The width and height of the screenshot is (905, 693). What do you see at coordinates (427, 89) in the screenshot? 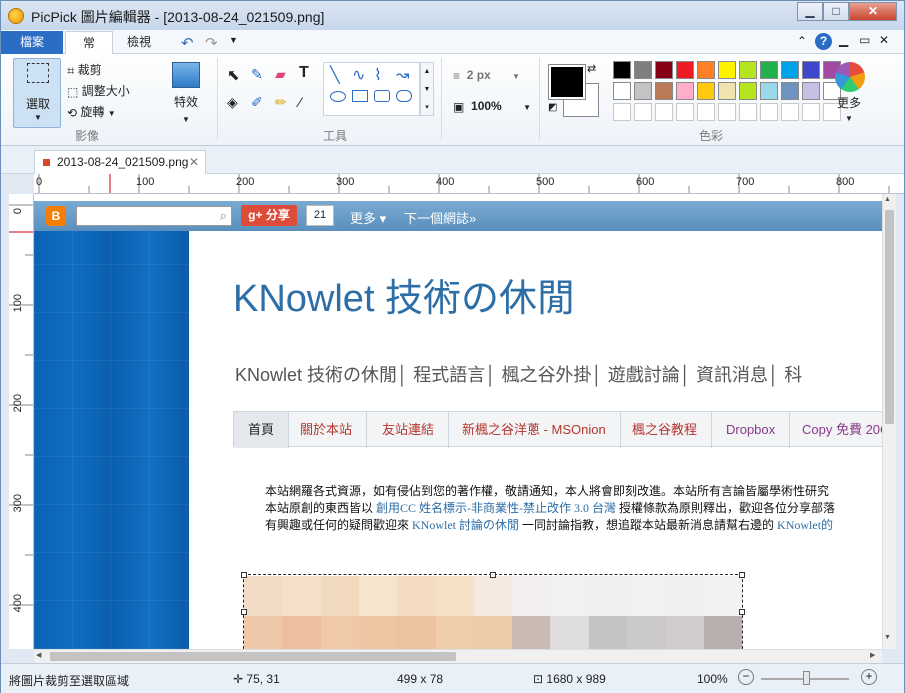
I see `shapes-scroll: ▲ ▼ ▾` at bounding box center [427, 89].